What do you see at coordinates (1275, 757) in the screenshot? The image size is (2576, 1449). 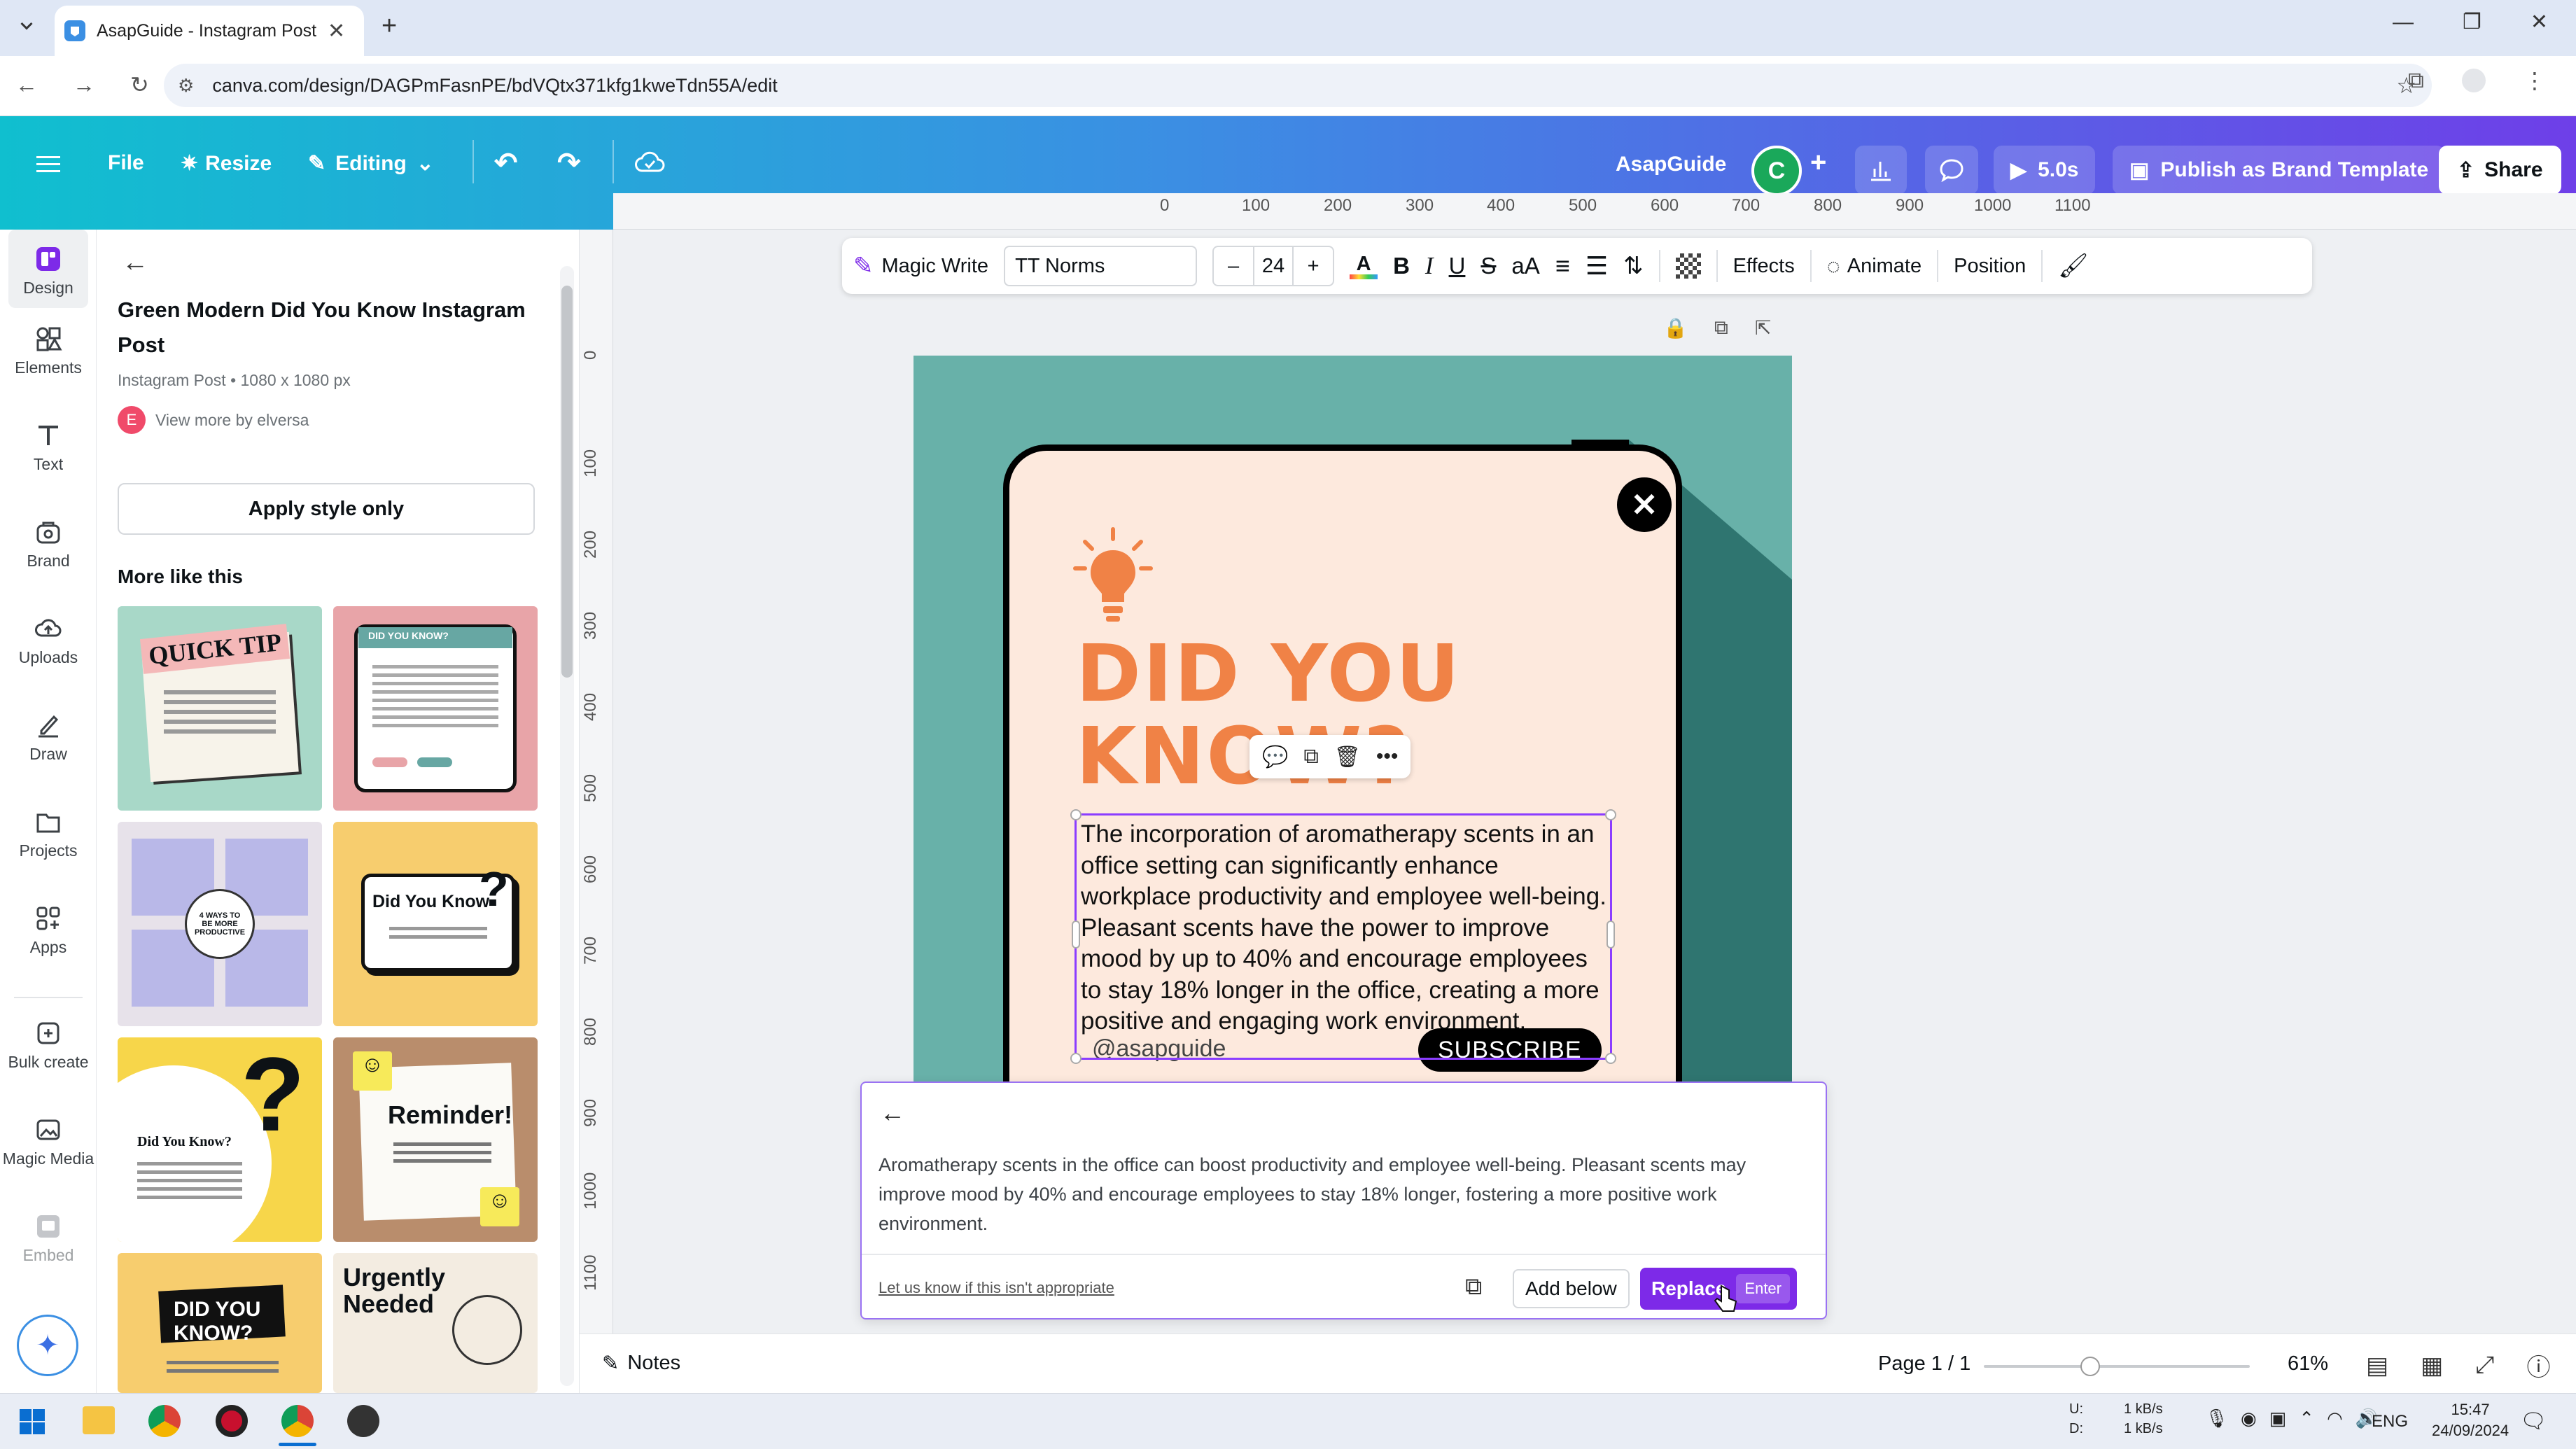 I see `comment-add-icon: 💬` at bounding box center [1275, 757].